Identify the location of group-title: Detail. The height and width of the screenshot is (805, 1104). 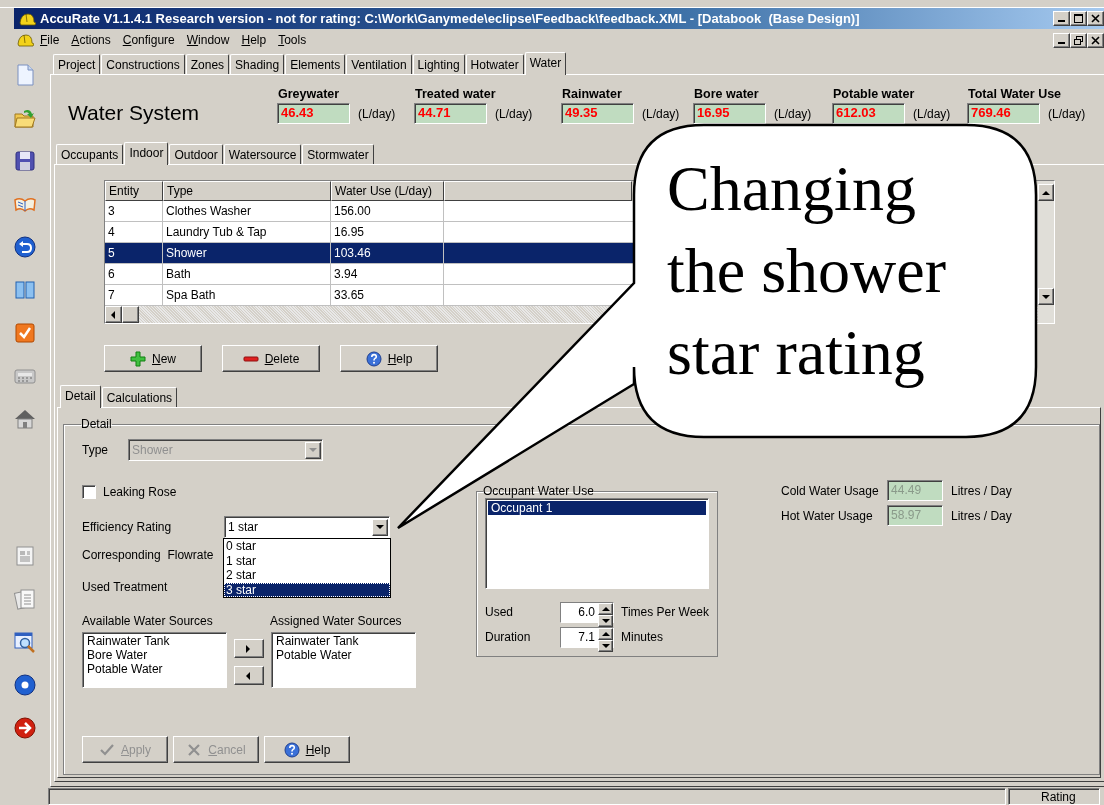
(96, 424).